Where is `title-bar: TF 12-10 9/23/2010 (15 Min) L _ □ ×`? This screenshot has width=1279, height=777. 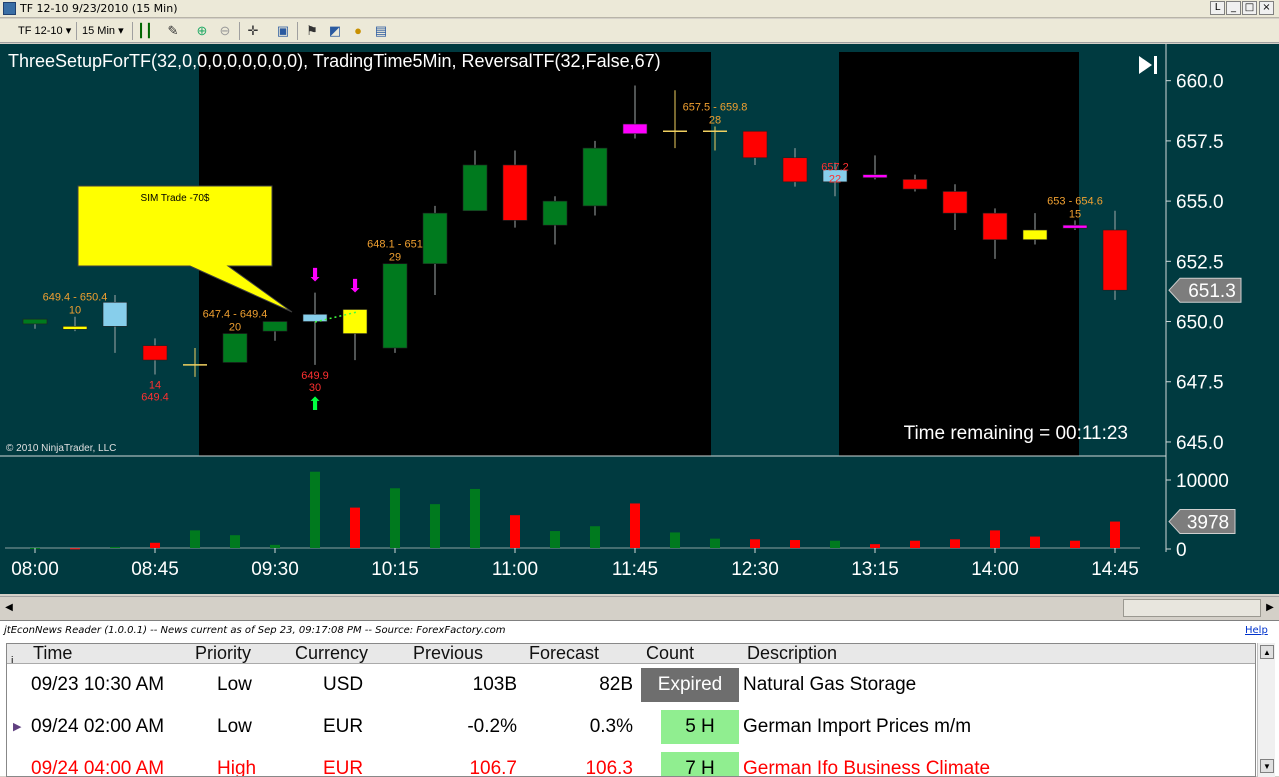
title-bar: TF 12-10 9/23/2010 (15 Min) L _ □ × is located at coordinates (639, 9).